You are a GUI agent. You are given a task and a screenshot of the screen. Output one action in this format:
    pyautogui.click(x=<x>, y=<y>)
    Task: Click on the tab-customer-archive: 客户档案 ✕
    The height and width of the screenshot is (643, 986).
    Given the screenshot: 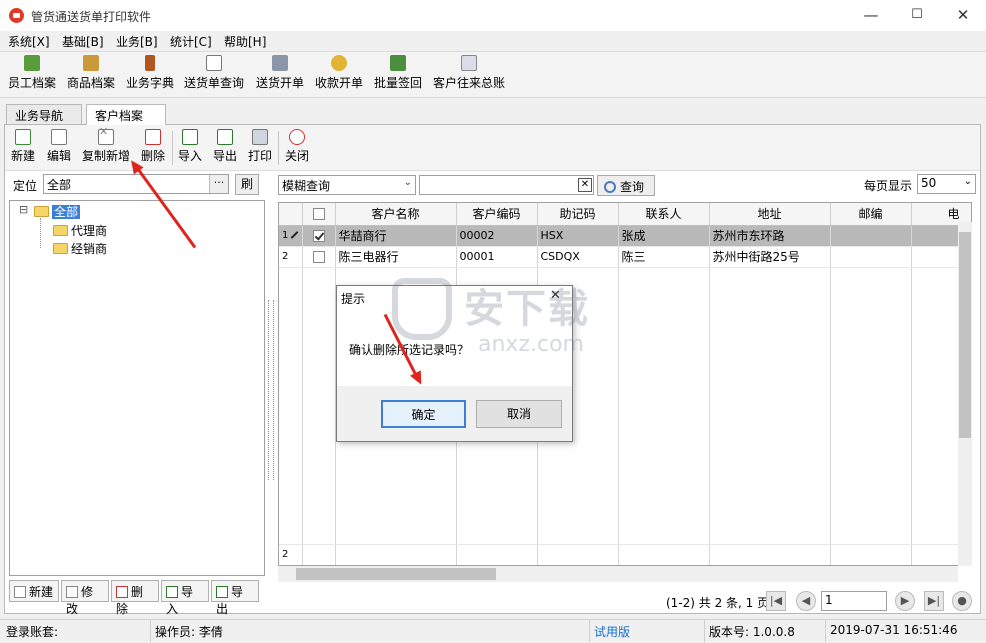 What is the action you would take?
    pyautogui.click(x=126, y=121)
    